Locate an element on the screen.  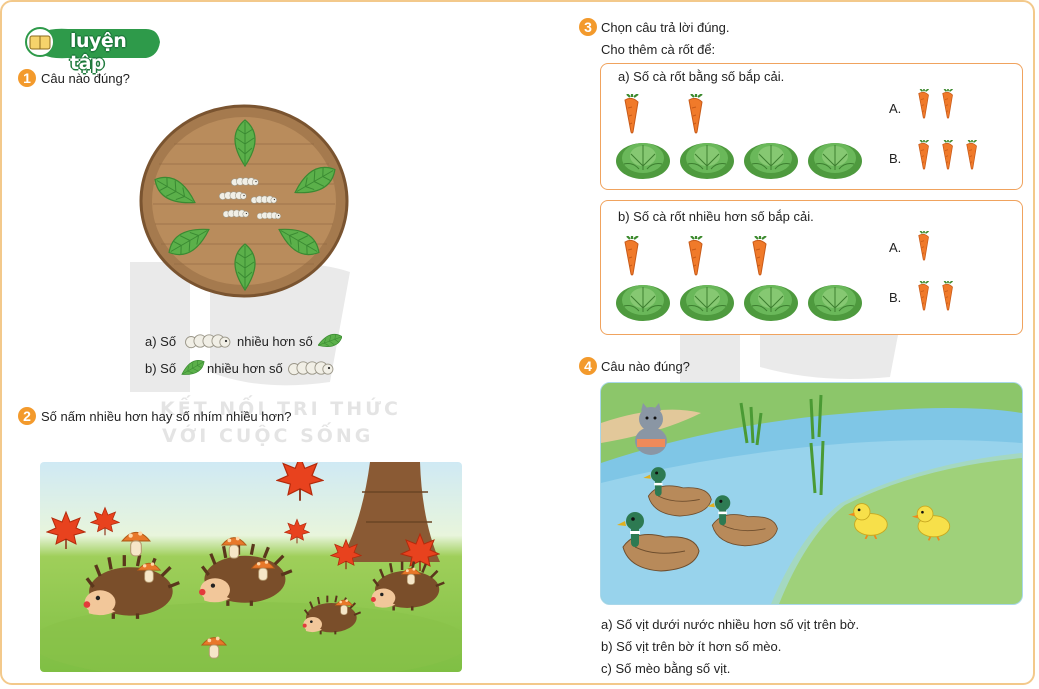
q3-part-b-option-a-label: A. is located at coordinates (895, 247).